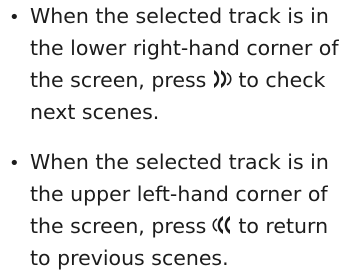 The width and height of the screenshot is (348, 276). What do you see at coordinates (129, 258) in the screenshot?
I see `text-line: to previous scenes.` at bounding box center [129, 258].